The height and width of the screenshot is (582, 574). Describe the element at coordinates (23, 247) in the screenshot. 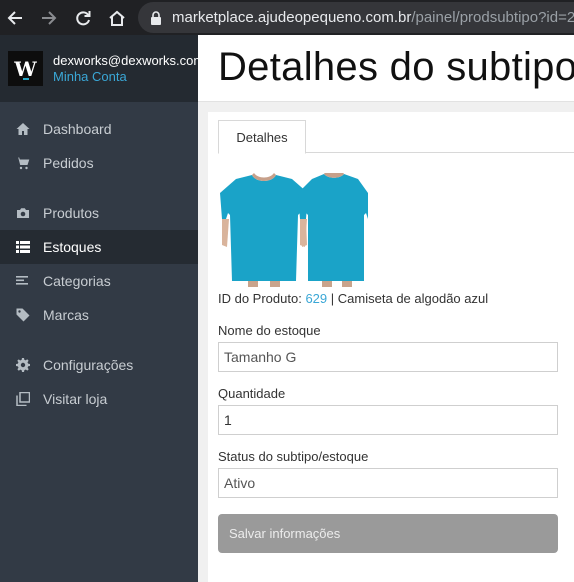

I see `list-icon` at that location.